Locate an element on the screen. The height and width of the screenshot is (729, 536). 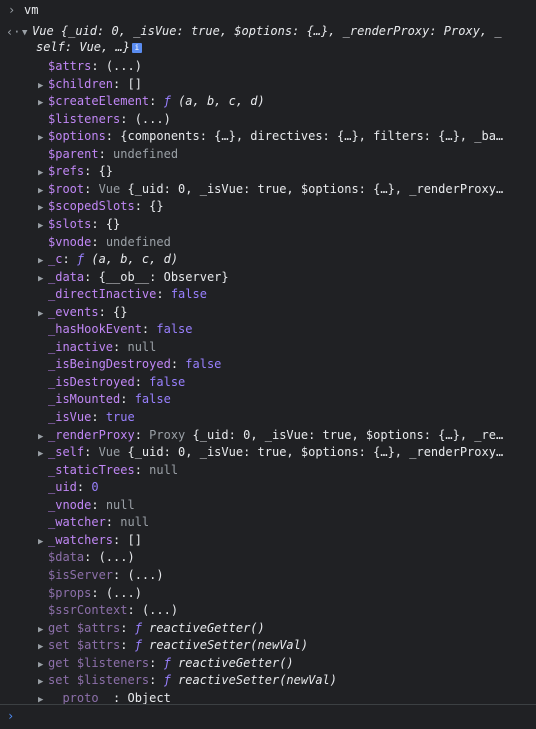
info-icon: i is located at coordinates (136, 47).